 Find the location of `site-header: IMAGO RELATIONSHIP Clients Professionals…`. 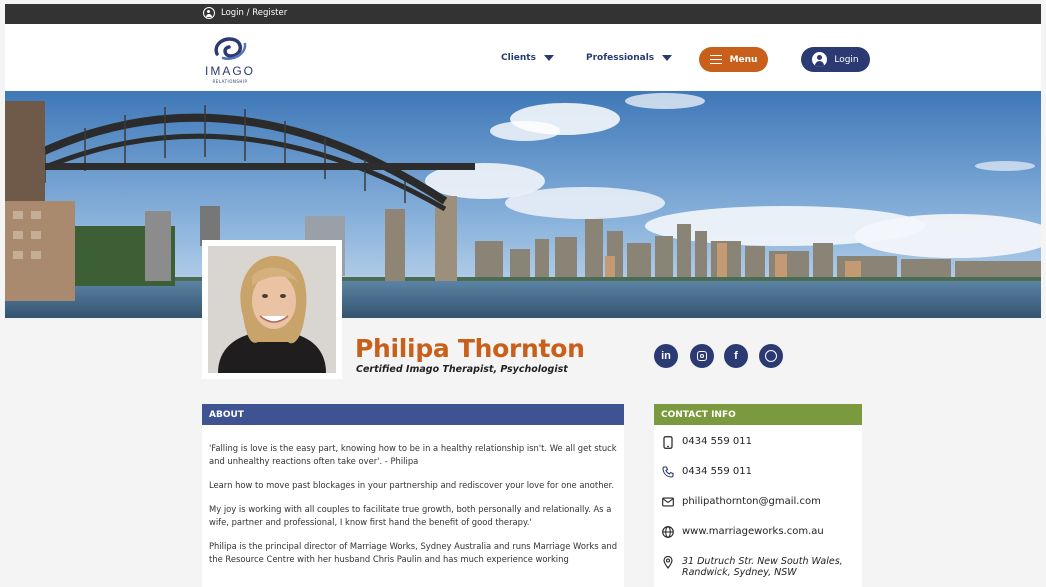

site-header: IMAGO RELATIONSHIP Clients Professionals… is located at coordinates (523, 57).